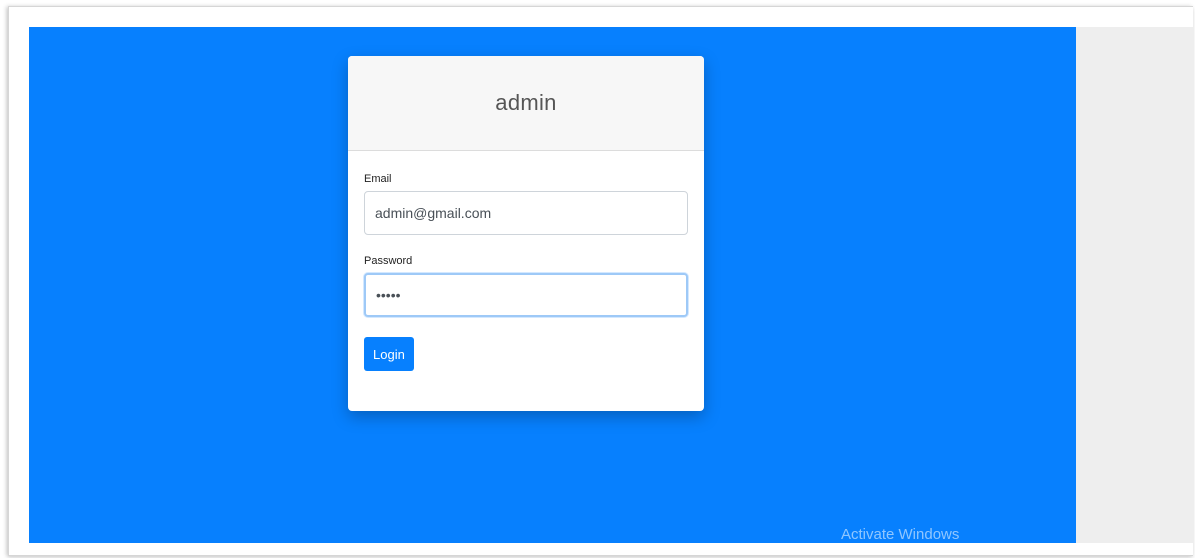 The width and height of the screenshot is (1195, 558). I want to click on email-field, so click(526, 213).